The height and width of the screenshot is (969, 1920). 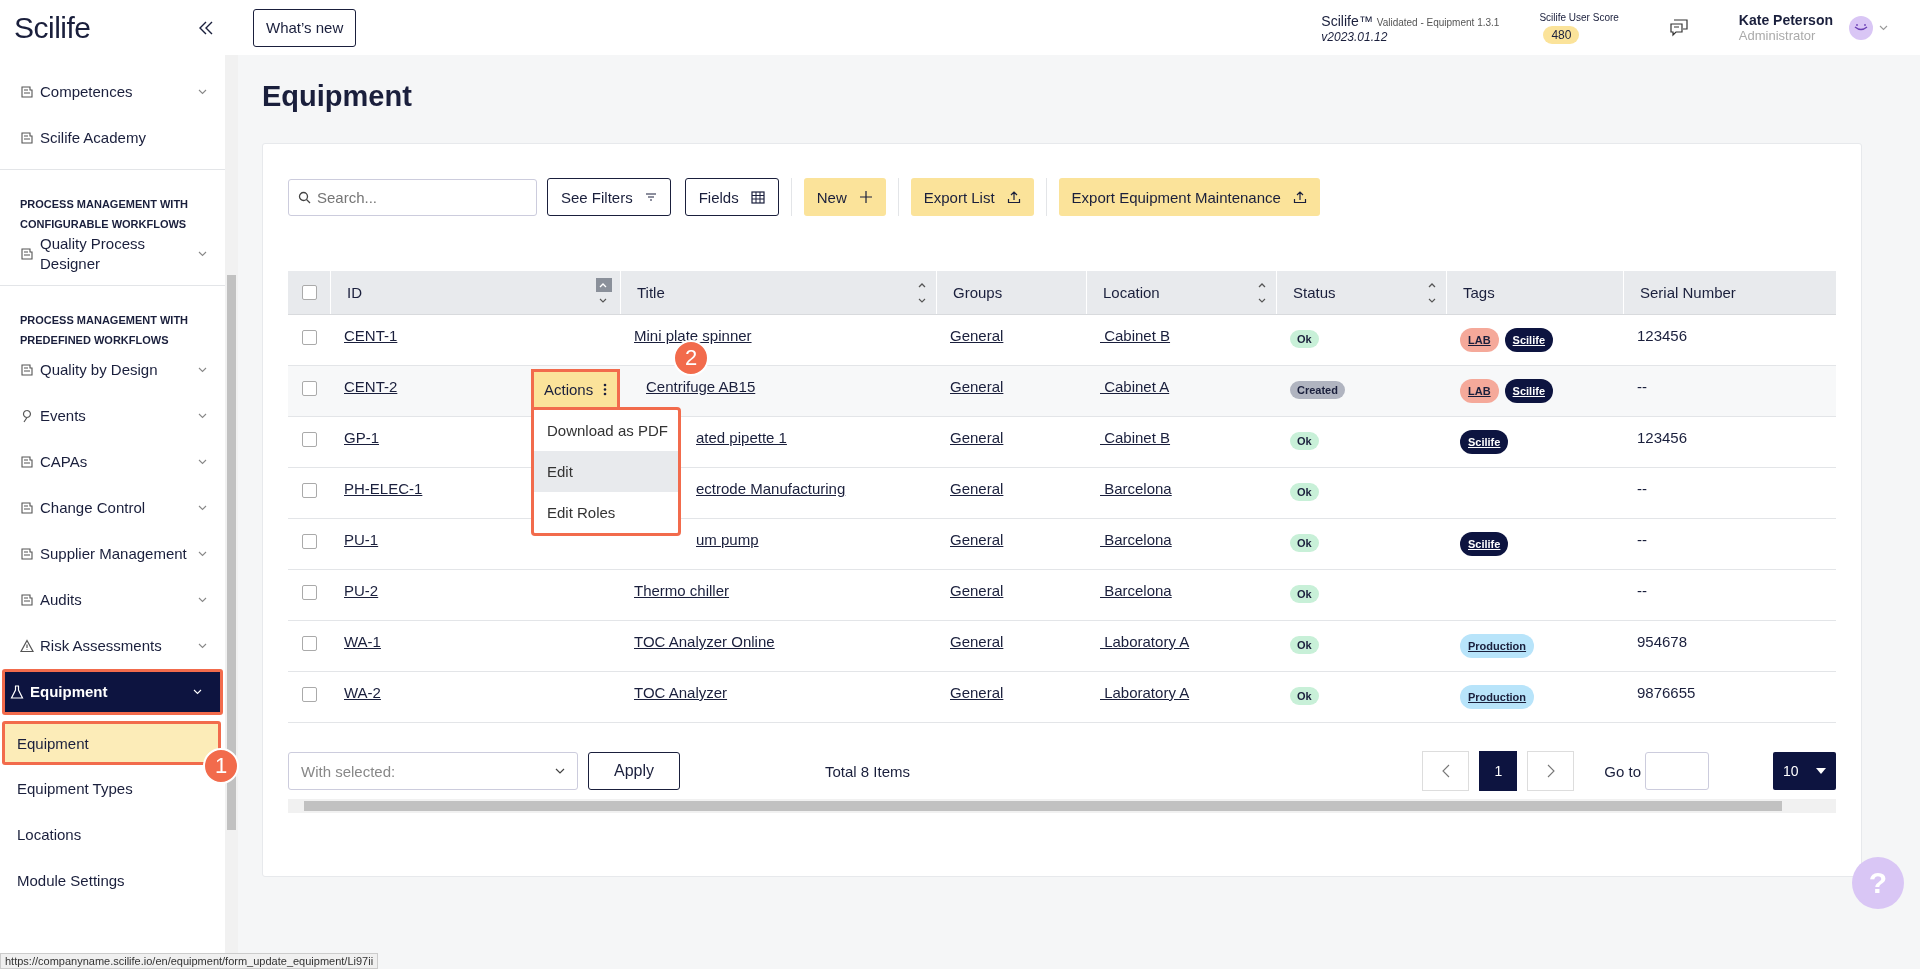 I want to click on actions-button: Actions, so click(x=576, y=388).